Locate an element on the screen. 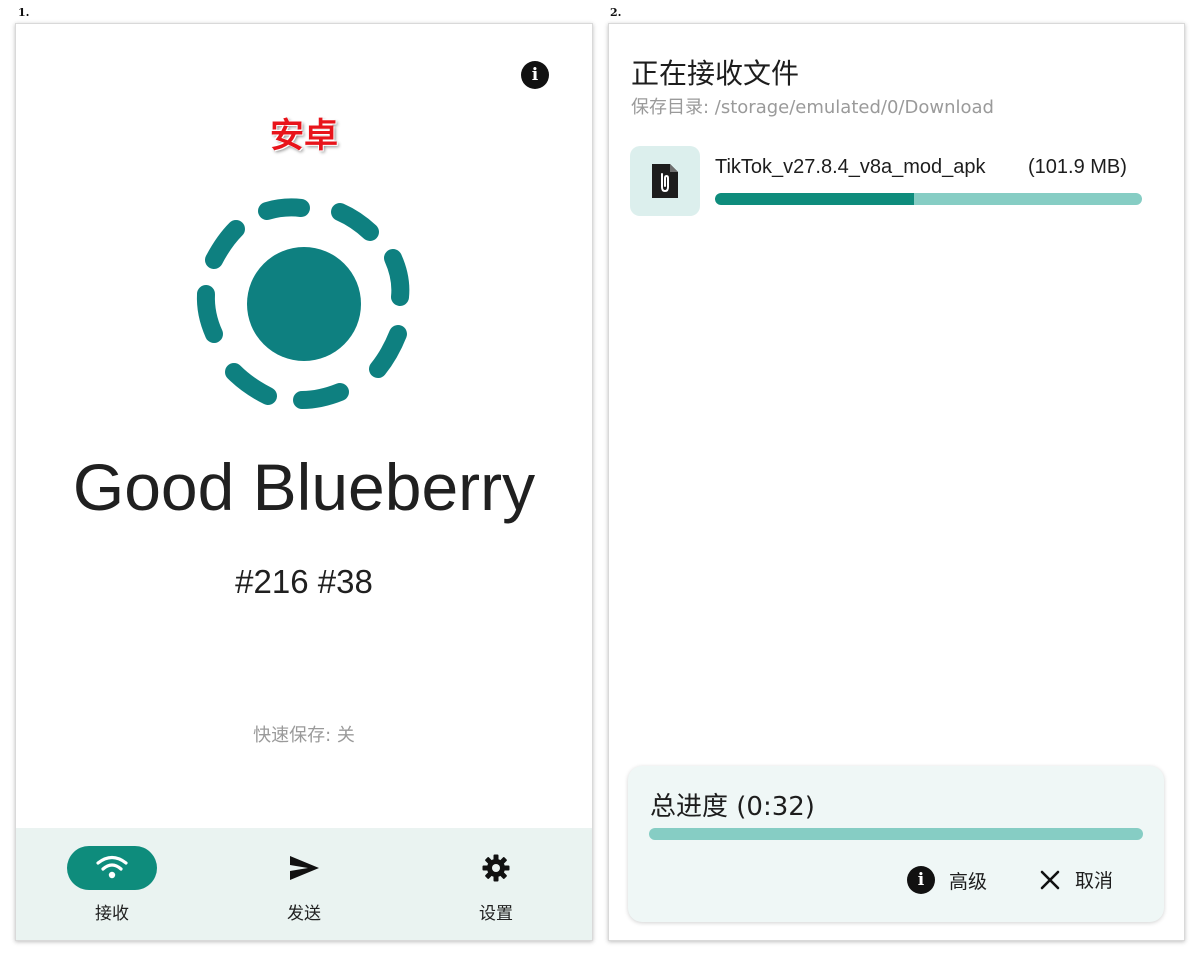 This screenshot has height=957, width=1200. nav-pill-settings is located at coordinates (496, 868).